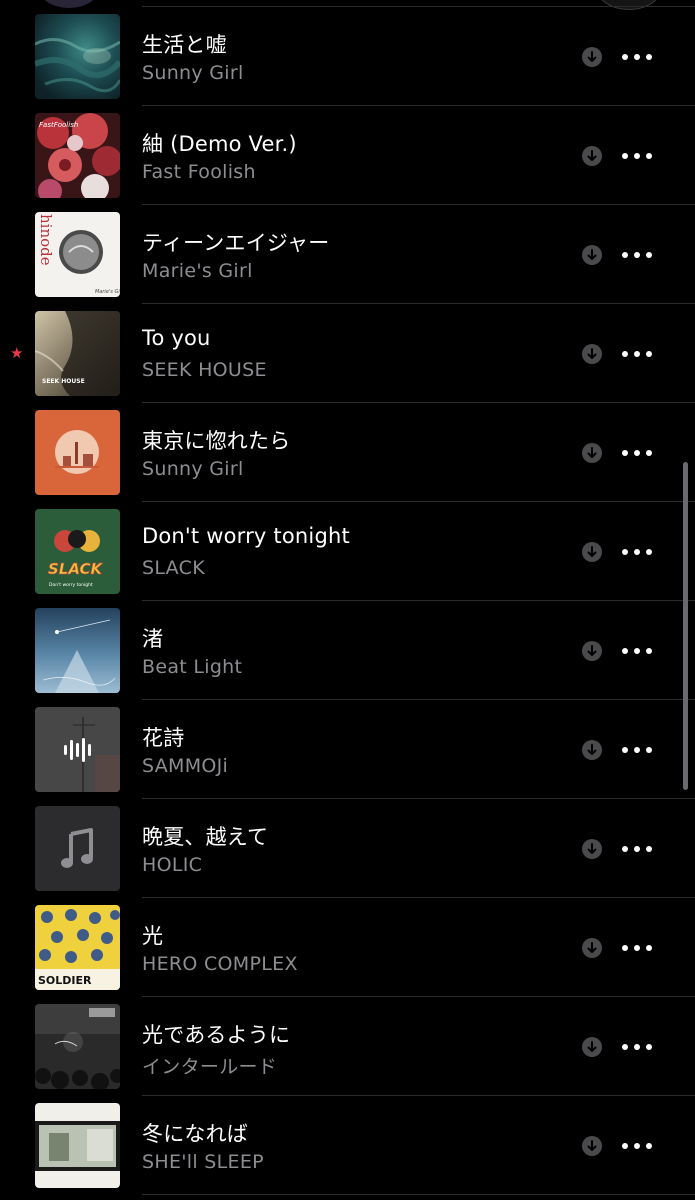  I want to click on track-row: 花詩 SAMMOJi, so click(347, 749).